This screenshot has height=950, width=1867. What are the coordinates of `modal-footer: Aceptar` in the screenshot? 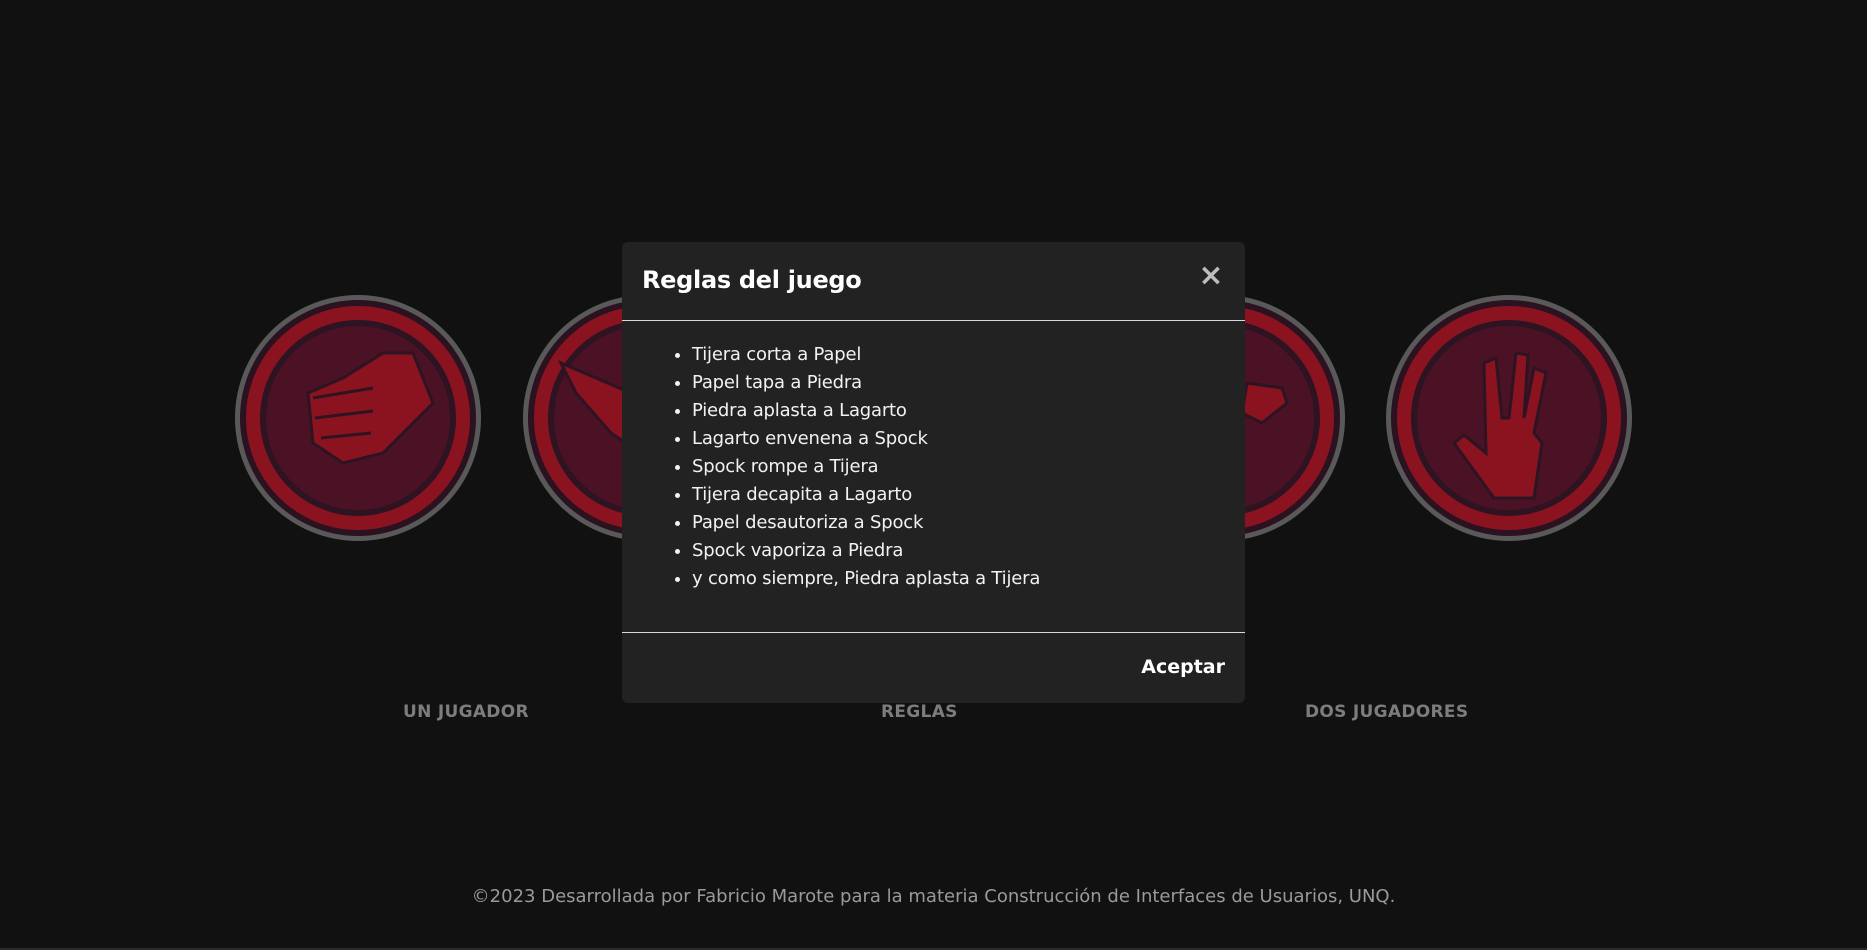 It's located at (933, 668).